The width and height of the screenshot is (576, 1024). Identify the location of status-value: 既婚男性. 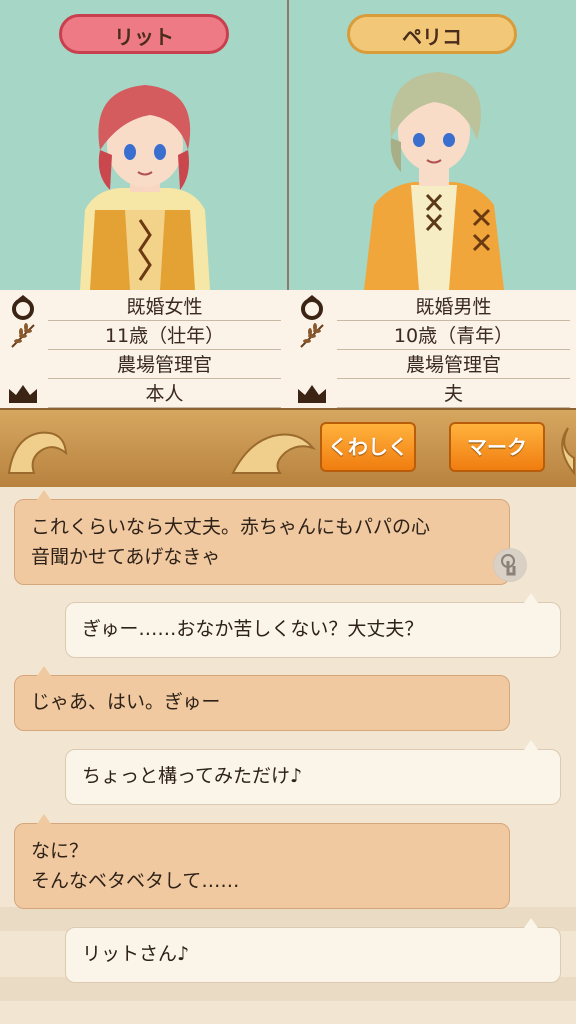
(453, 306).